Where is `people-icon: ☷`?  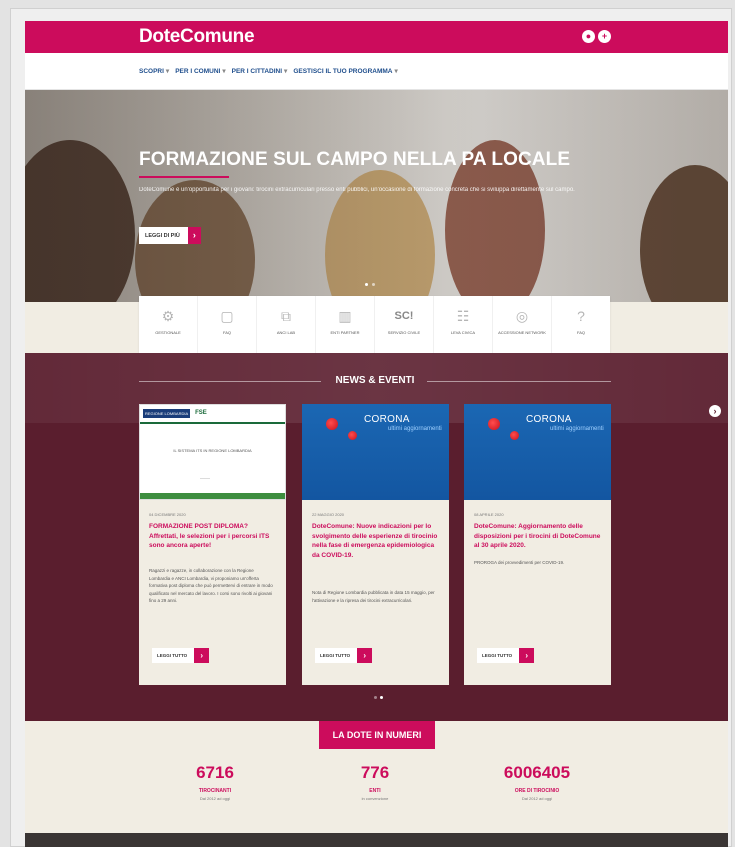
people-icon: ☷ is located at coordinates (463, 316).